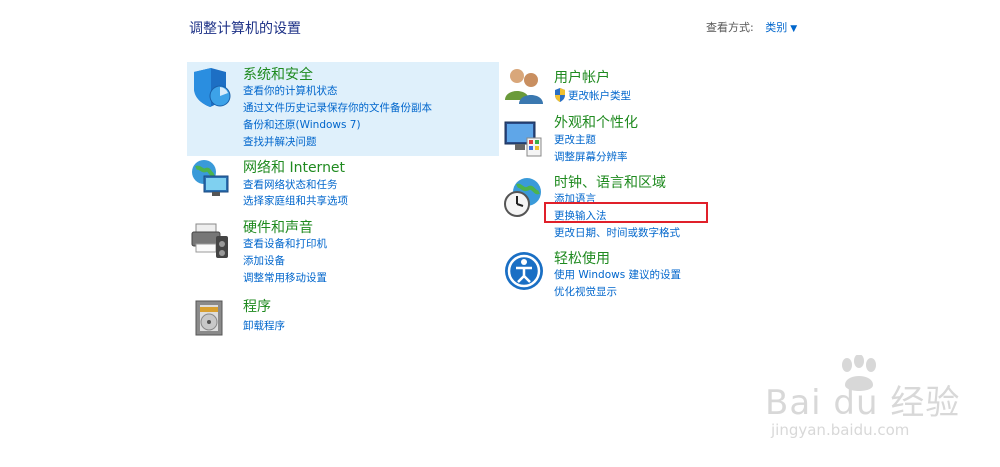 This screenshot has width=1000, height=467. Describe the element at coordinates (290, 184) in the screenshot. I see `link-network-status: 查看网络状态和任务` at that location.